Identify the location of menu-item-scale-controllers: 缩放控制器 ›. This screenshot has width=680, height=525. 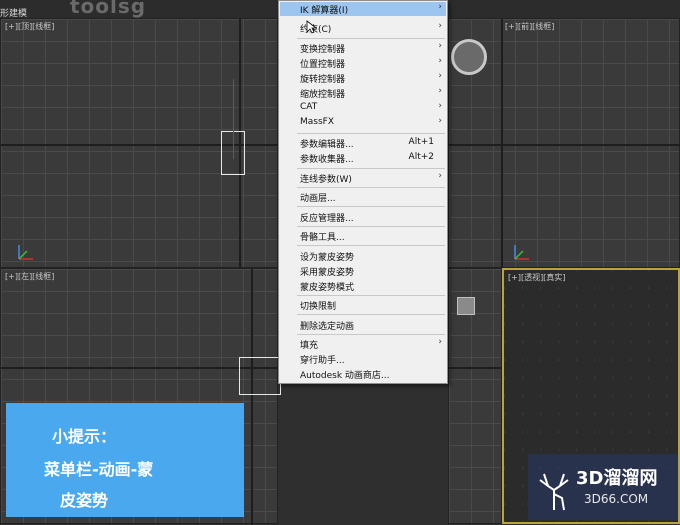
(363, 93).